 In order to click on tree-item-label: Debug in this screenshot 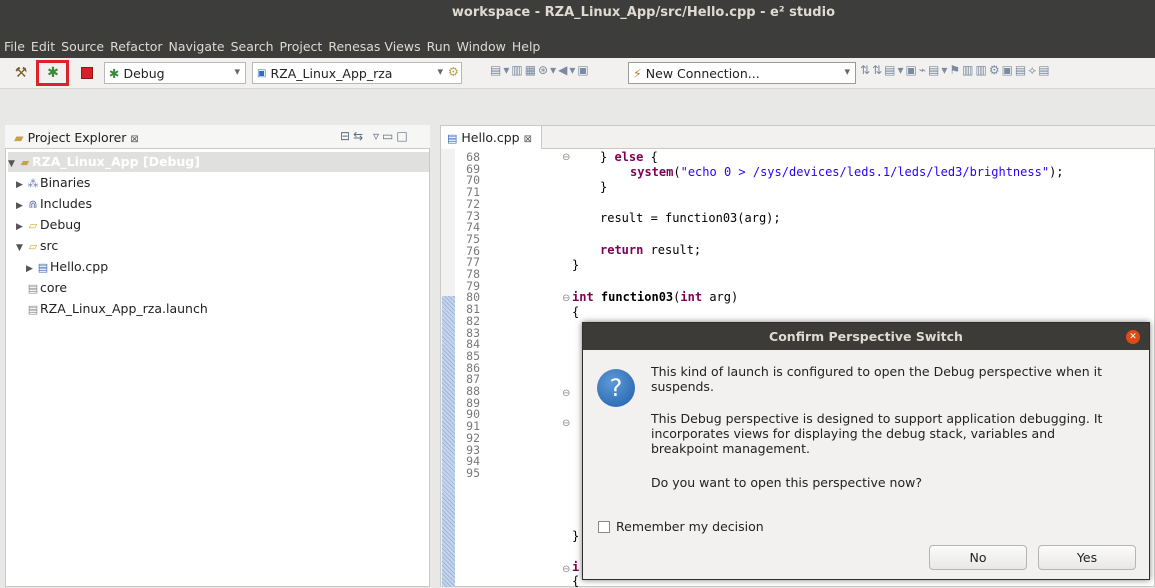, I will do `click(61, 224)`.